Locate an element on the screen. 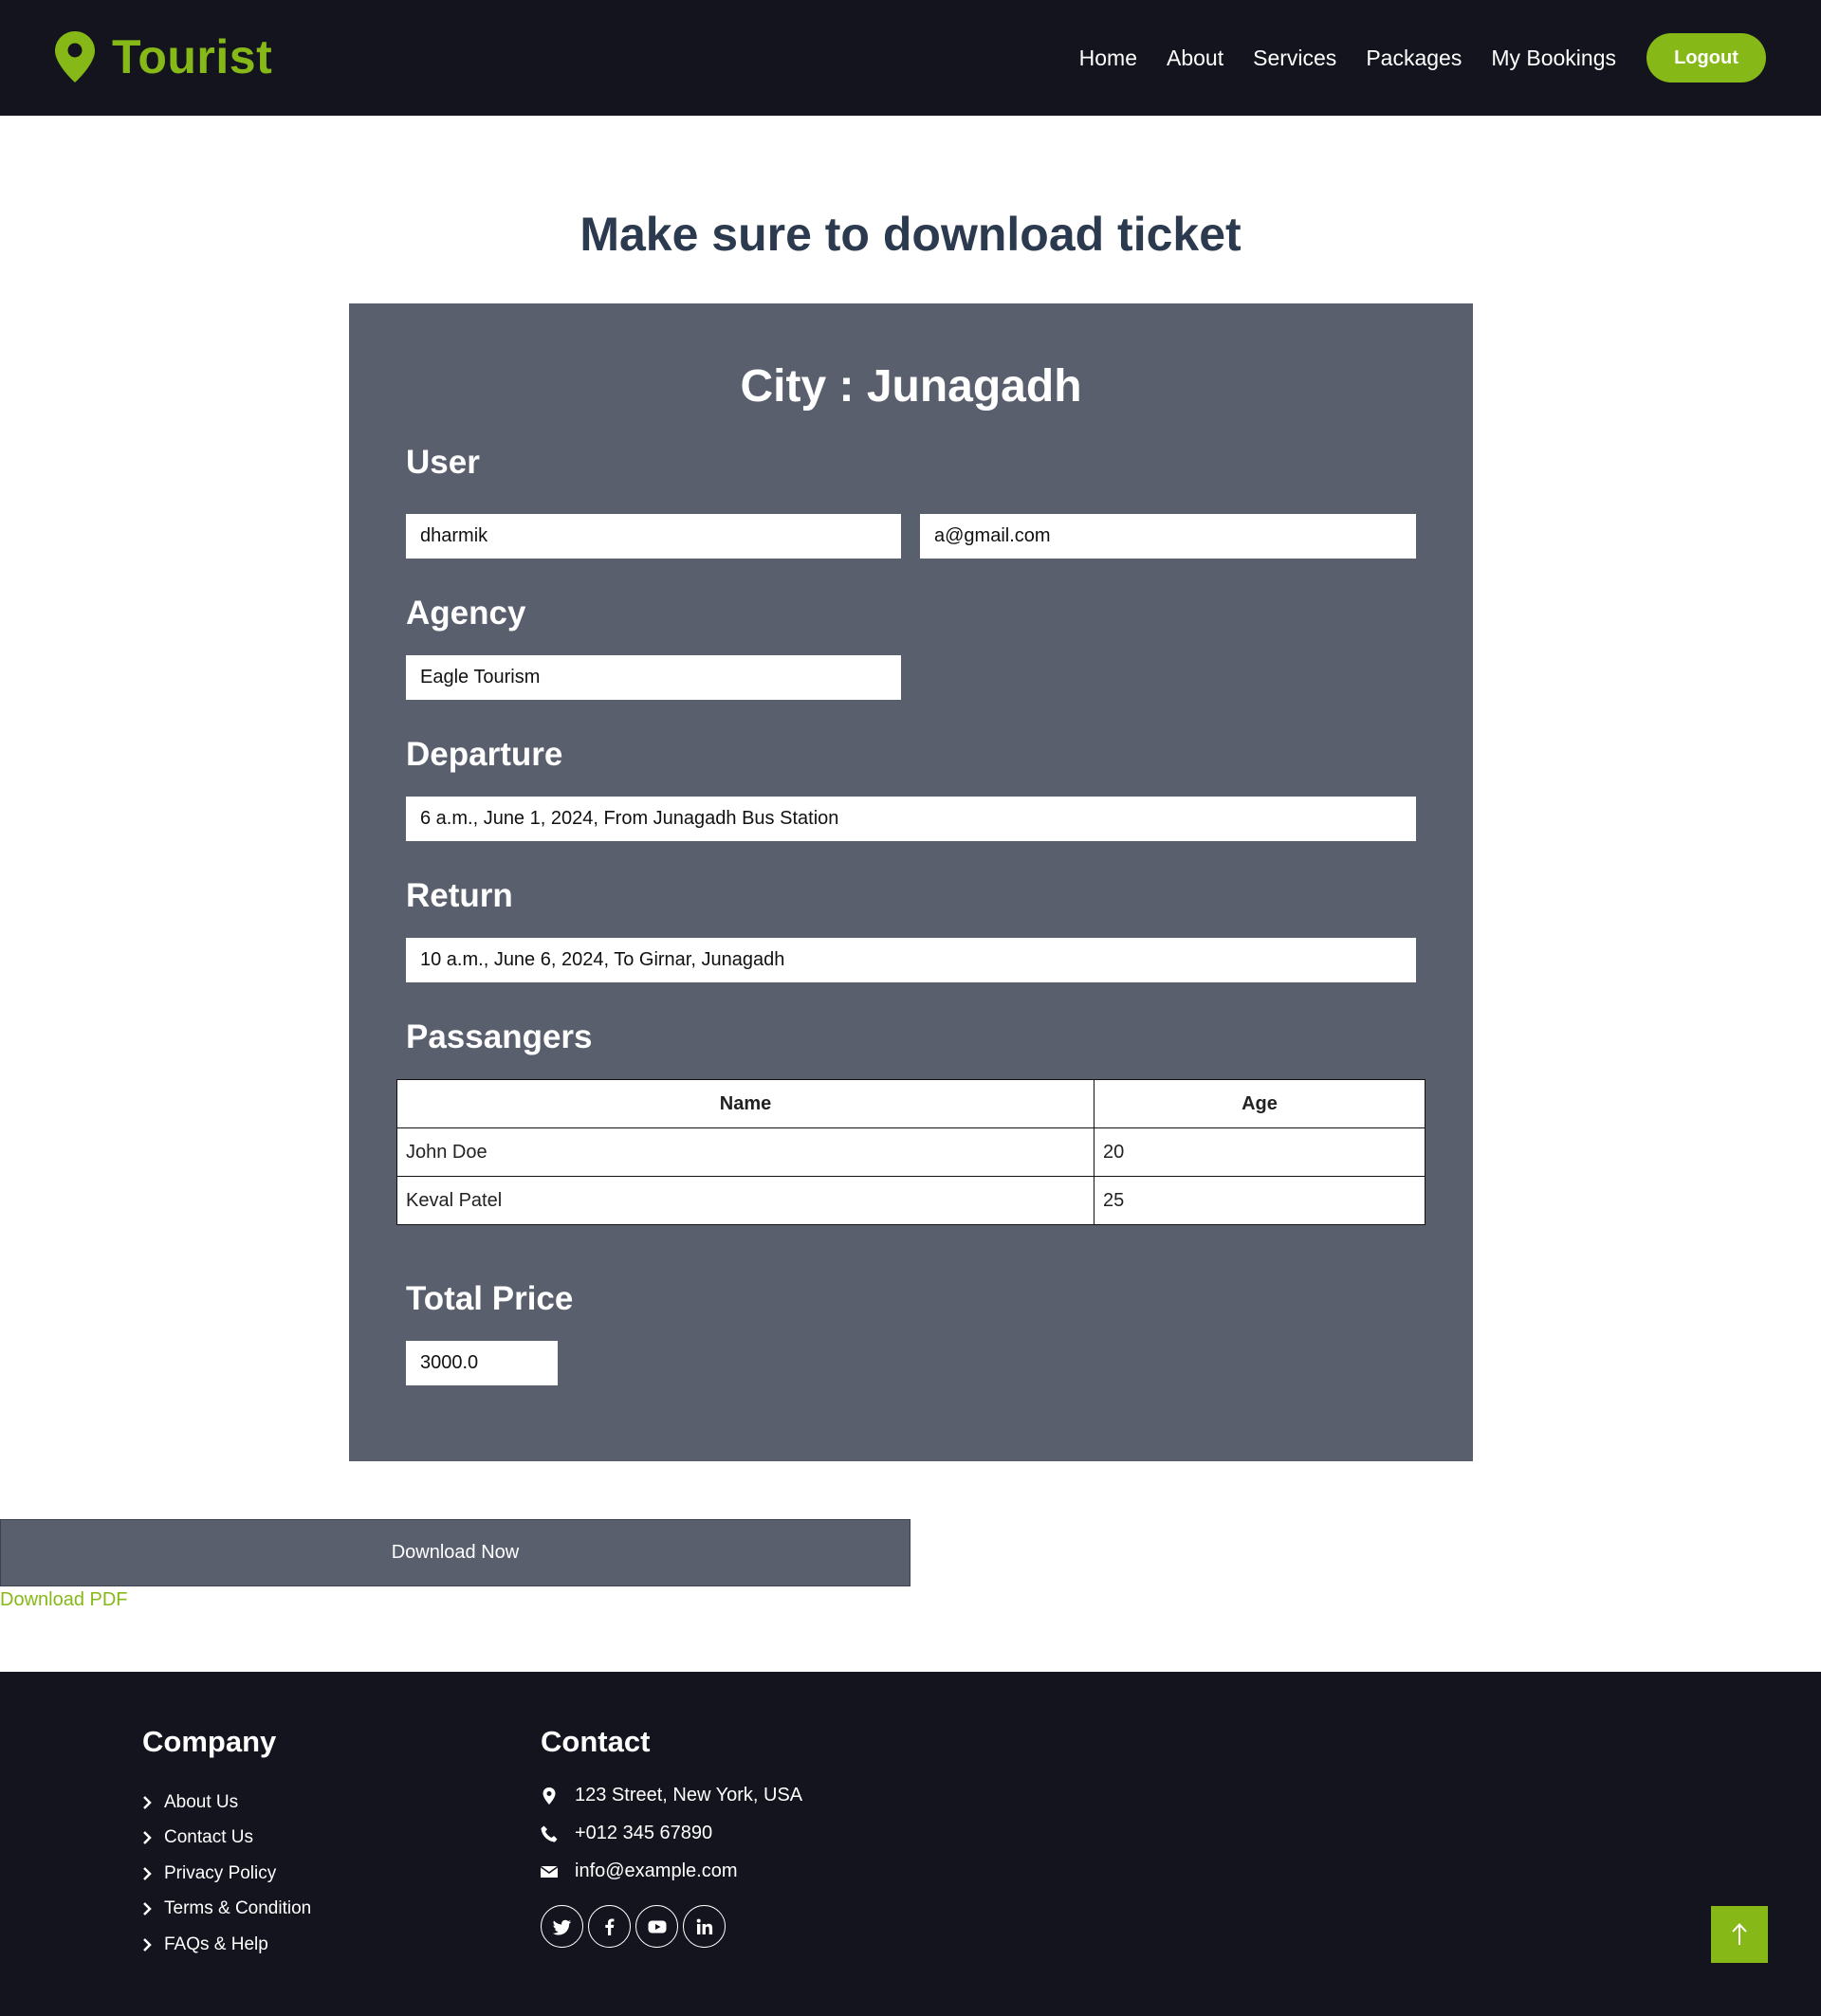 The image size is (1821, 2016). linkedin-icon is located at coordinates (704, 1926).